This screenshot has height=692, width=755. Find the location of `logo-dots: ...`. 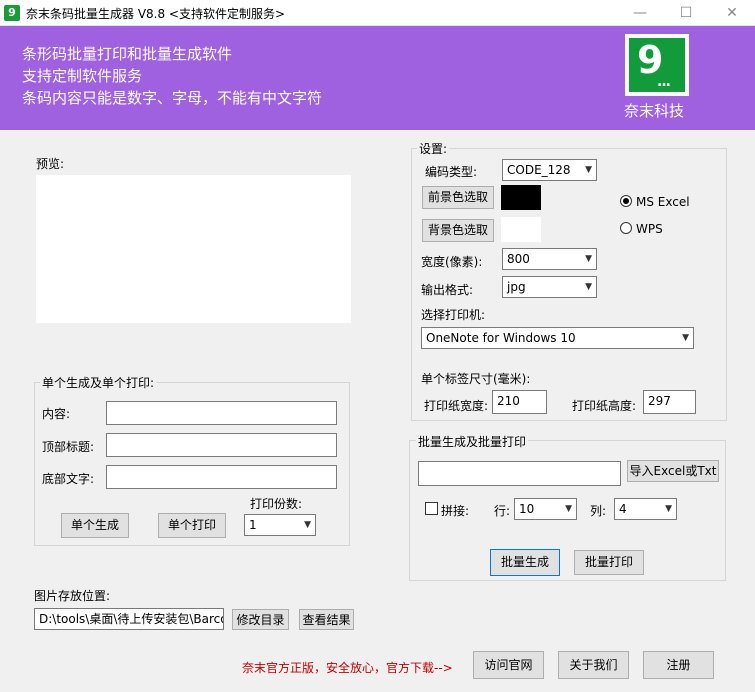

logo-dots: ... is located at coordinates (664, 82).